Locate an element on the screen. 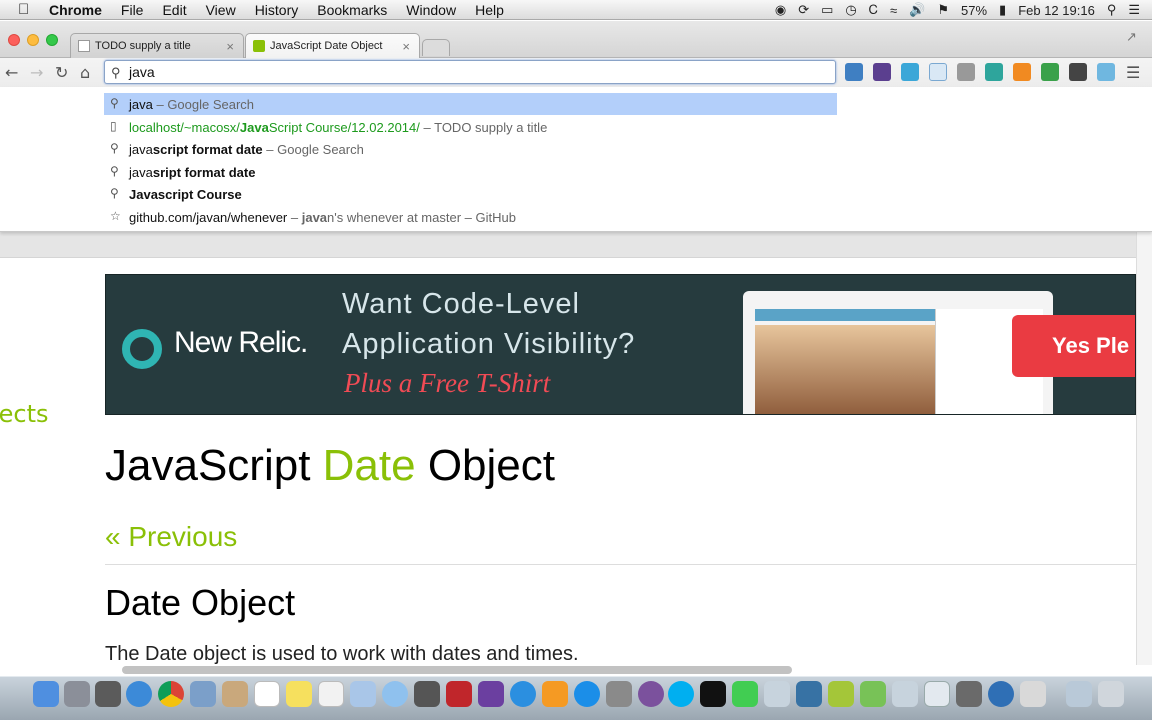 This screenshot has height=720, width=1152. record-icon: ◉ is located at coordinates (780, 10).